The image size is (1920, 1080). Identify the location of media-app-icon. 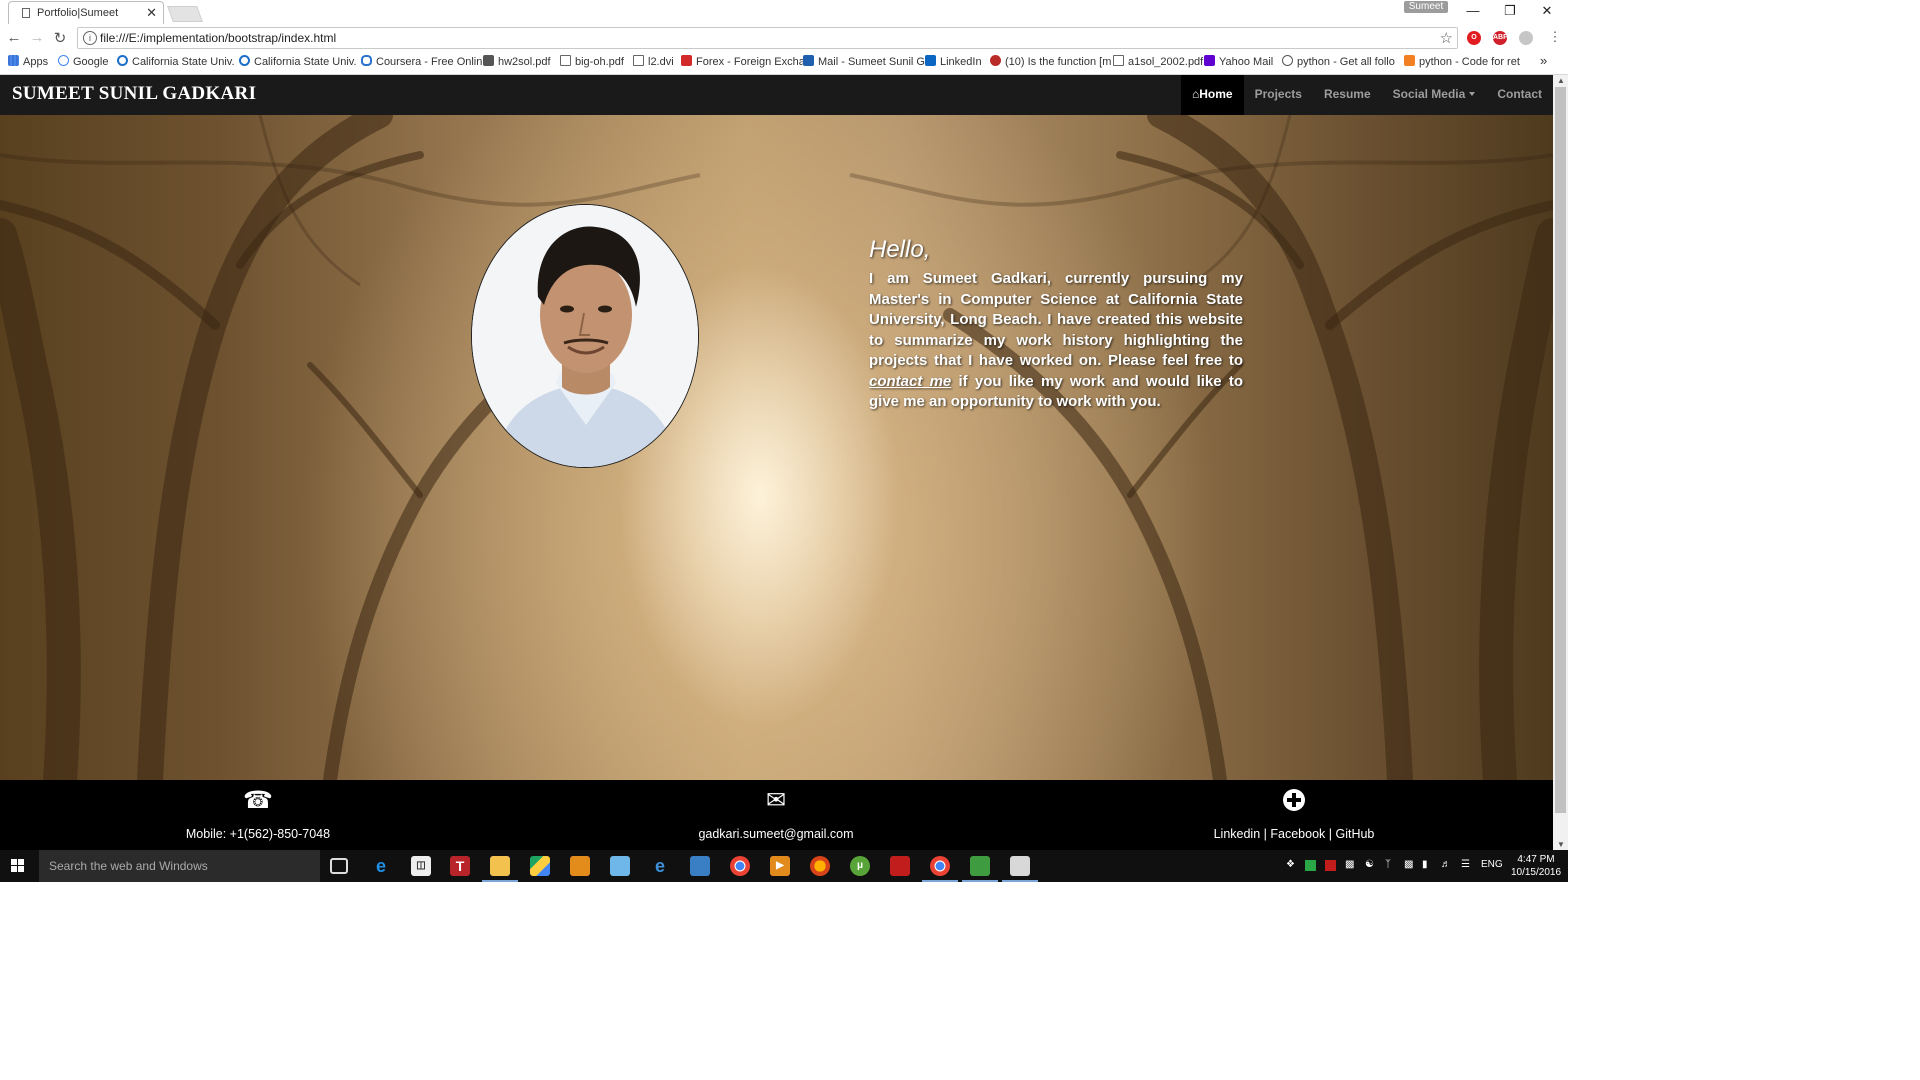
(580, 866).